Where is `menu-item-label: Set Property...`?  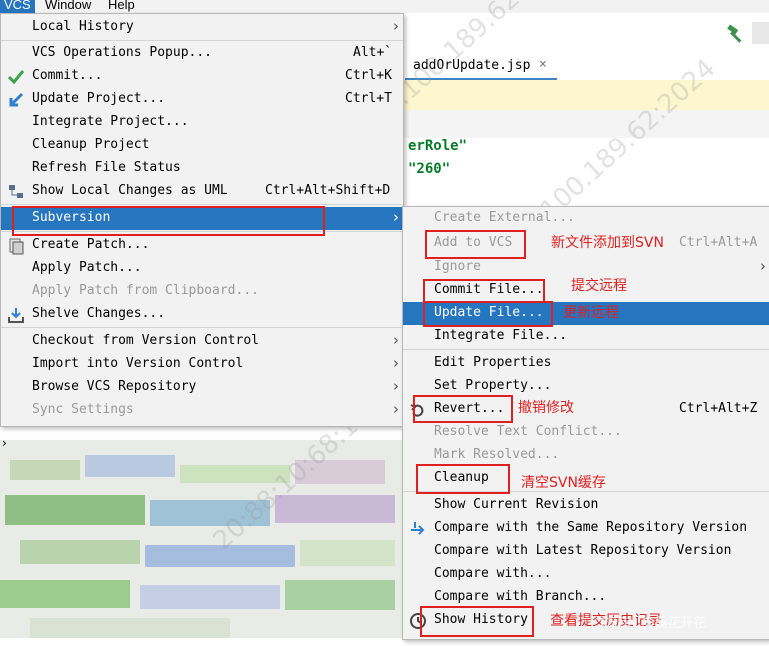
menu-item-label: Set Property... is located at coordinates (493, 385).